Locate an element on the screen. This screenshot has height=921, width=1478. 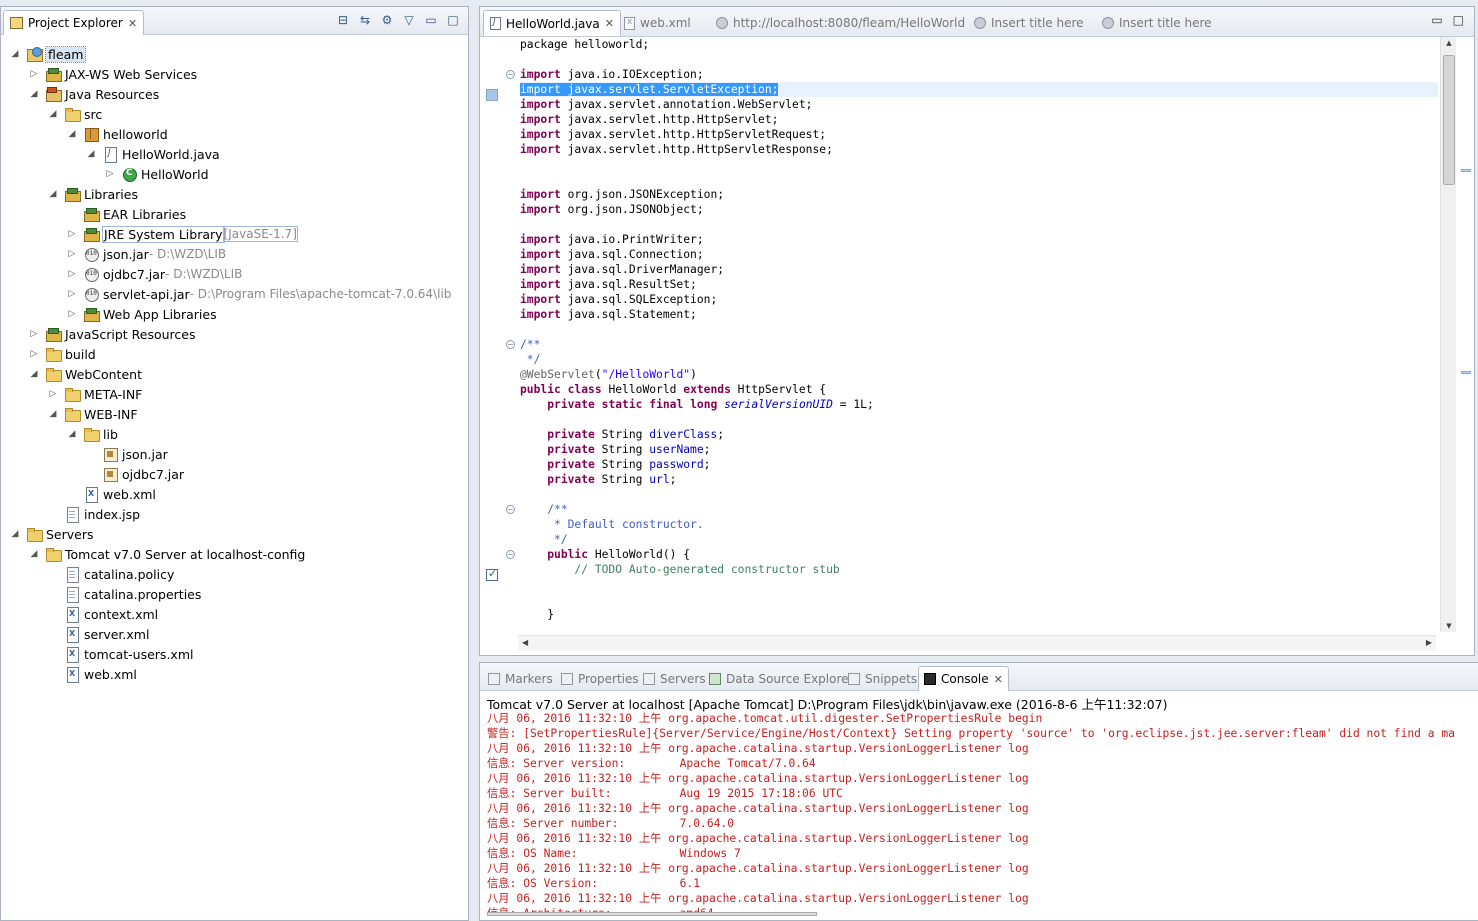
code-token: javax.servlet.http.HttpServletResponse; is located at coordinates (696, 149).